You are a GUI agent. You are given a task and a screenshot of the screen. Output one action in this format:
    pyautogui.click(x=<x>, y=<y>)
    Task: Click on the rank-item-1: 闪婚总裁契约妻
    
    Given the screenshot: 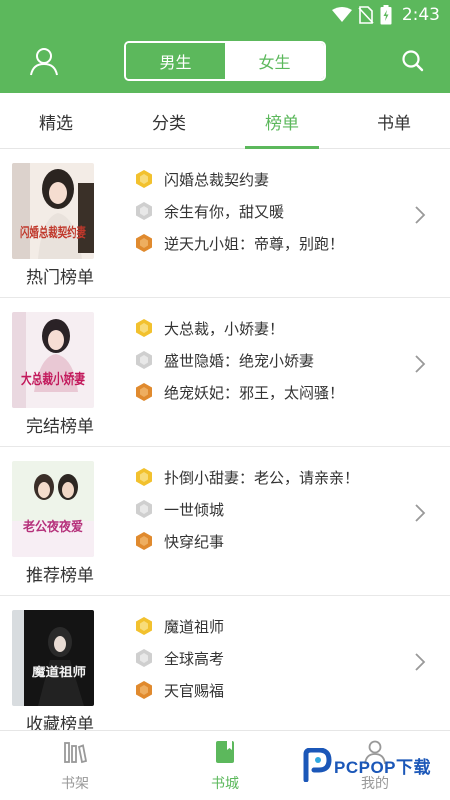 What is the action you would take?
    pyautogui.click(x=239, y=179)
    